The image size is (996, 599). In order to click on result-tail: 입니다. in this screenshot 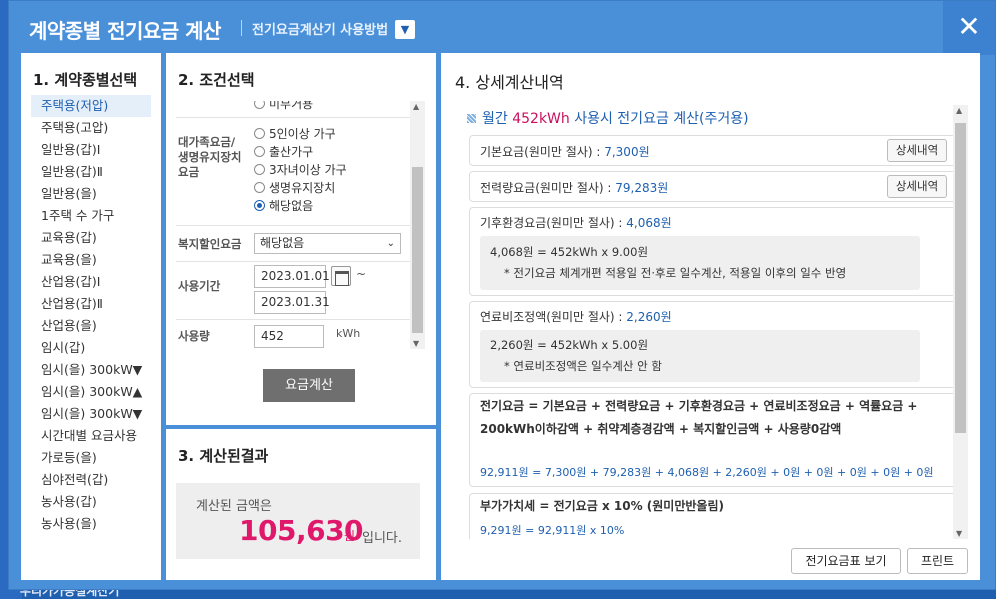, I will do `click(382, 538)`.